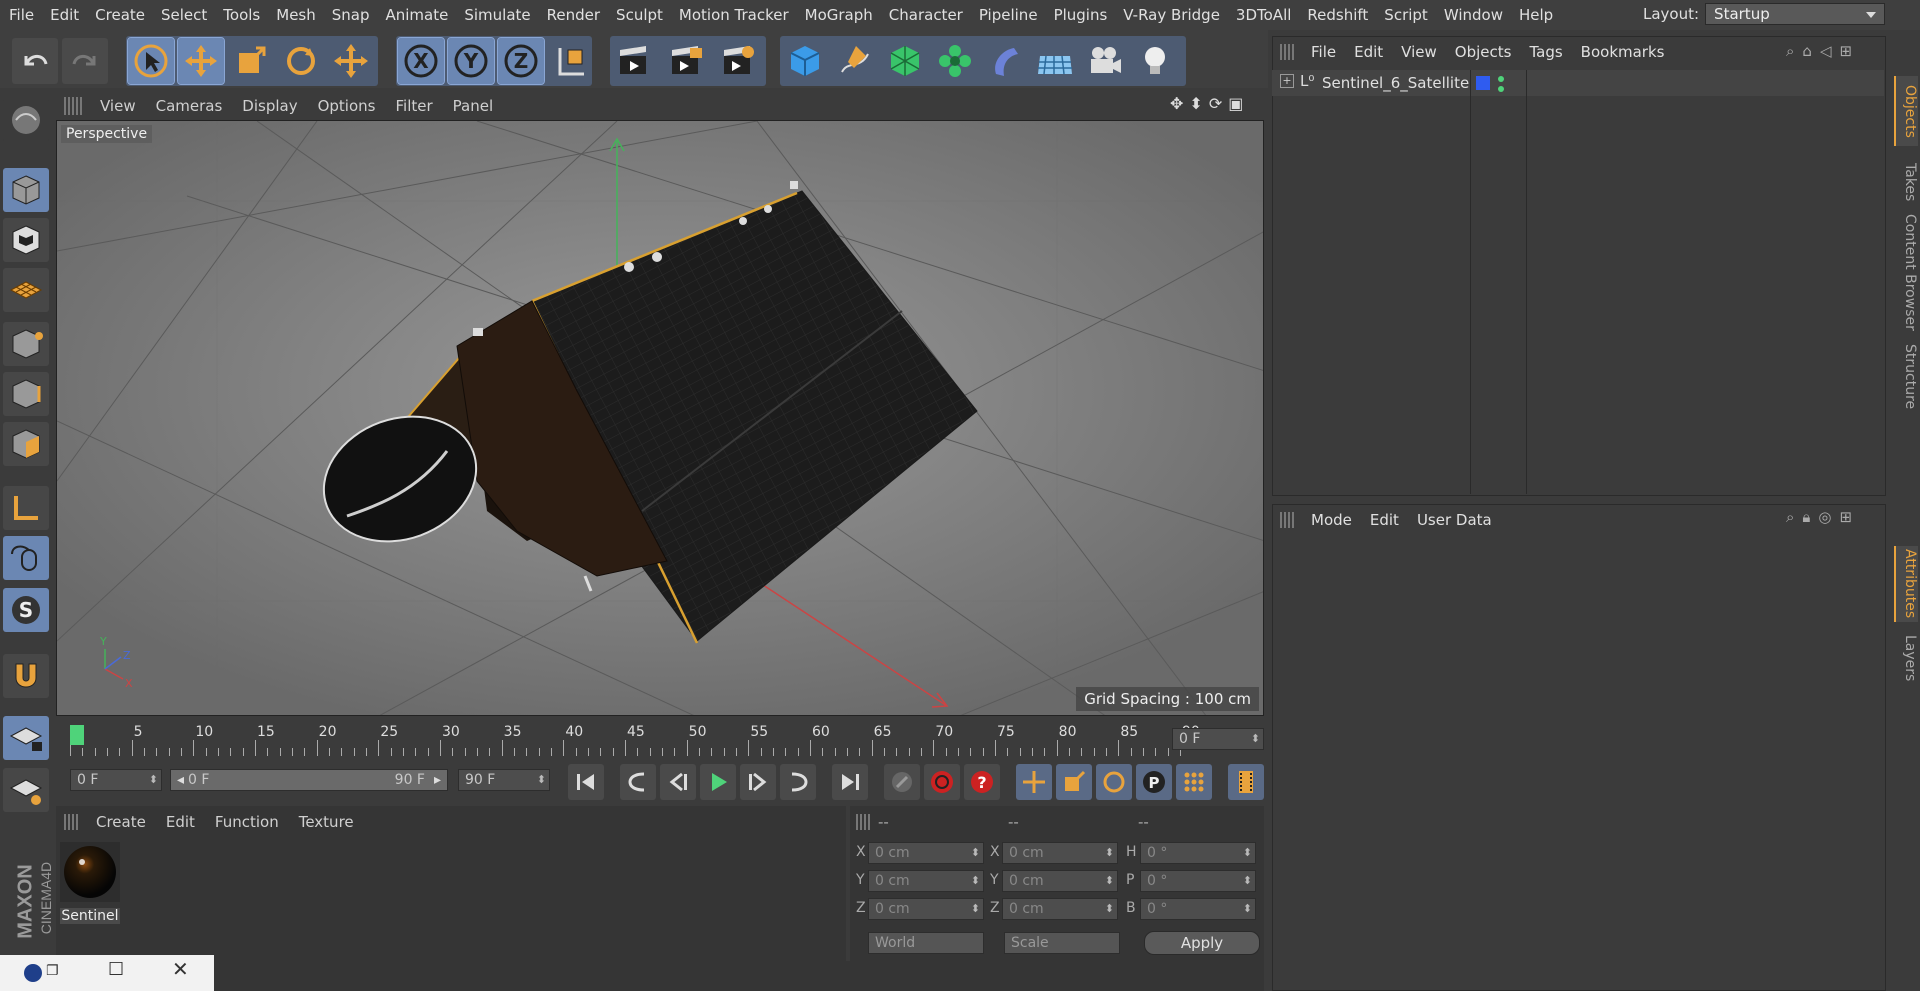 This screenshot has width=1920, height=991. I want to click on menu-mesh: Mesh, so click(295, 15).